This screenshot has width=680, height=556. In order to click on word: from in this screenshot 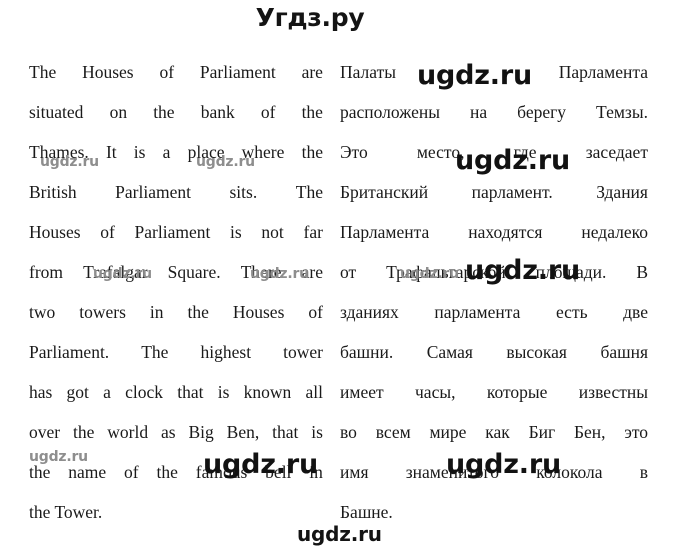, I will do `click(46, 272)`.